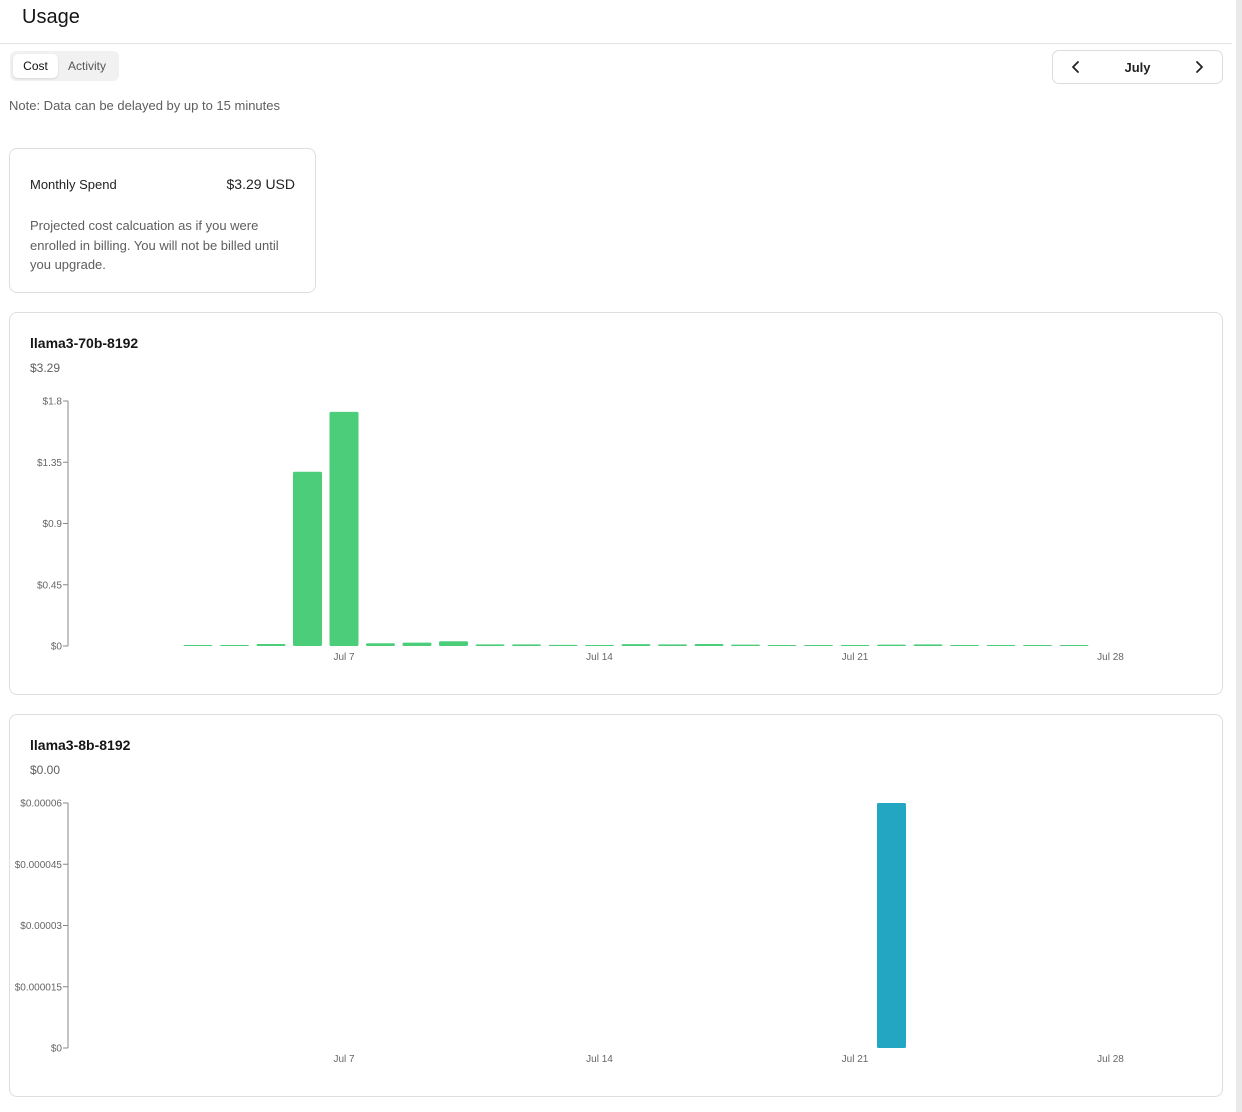 The image size is (1242, 1112). Describe the element at coordinates (49, 463) in the screenshot. I see `y-tick-label: $1.35` at that location.